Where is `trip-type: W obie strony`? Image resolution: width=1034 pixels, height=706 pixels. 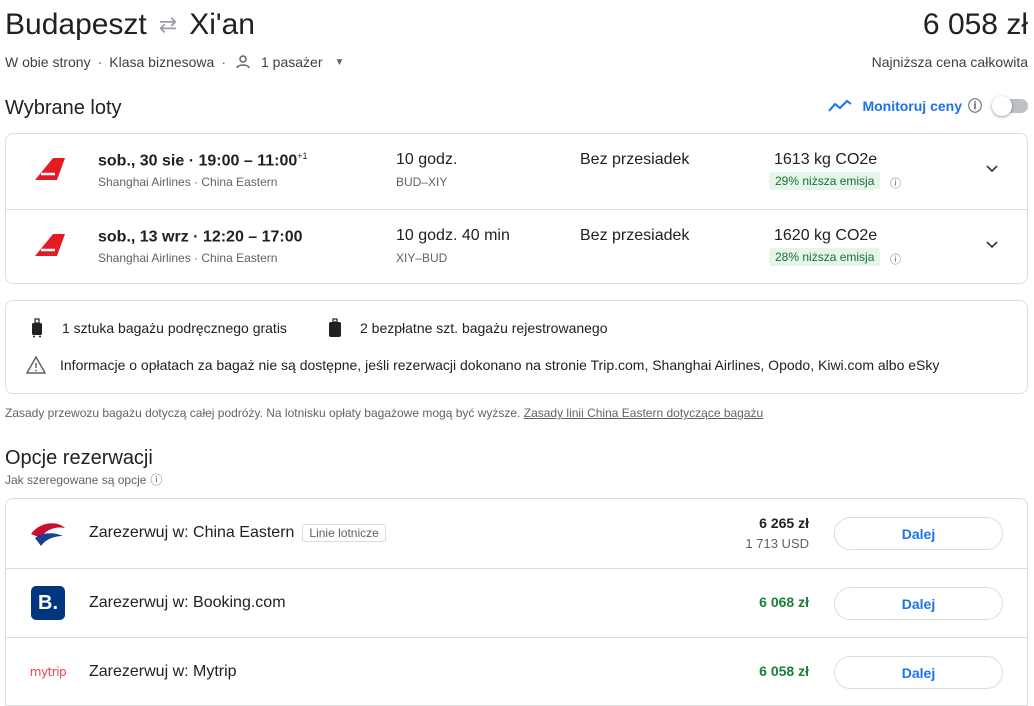
trip-type: W obie strony is located at coordinates (48, 62).